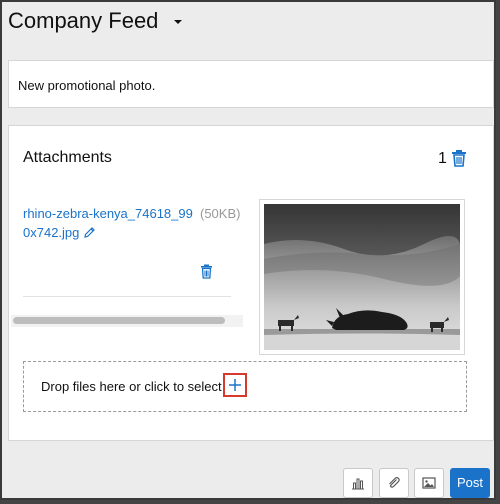 The width and height of the screenshot is (500, 504). I want to click on dropzone-text: Drop files here or click to select, so click(131, 386).